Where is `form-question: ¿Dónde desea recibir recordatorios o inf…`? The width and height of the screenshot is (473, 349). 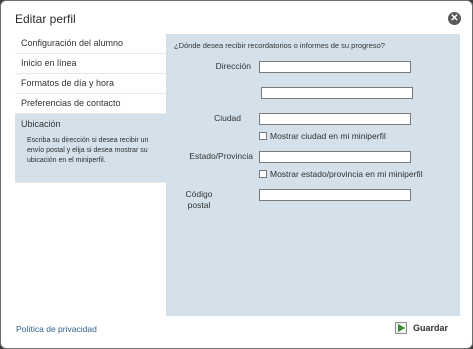 form-question: ¿Dónde desea recibir recordatorios o inf… is located at coordinates (279, 45).